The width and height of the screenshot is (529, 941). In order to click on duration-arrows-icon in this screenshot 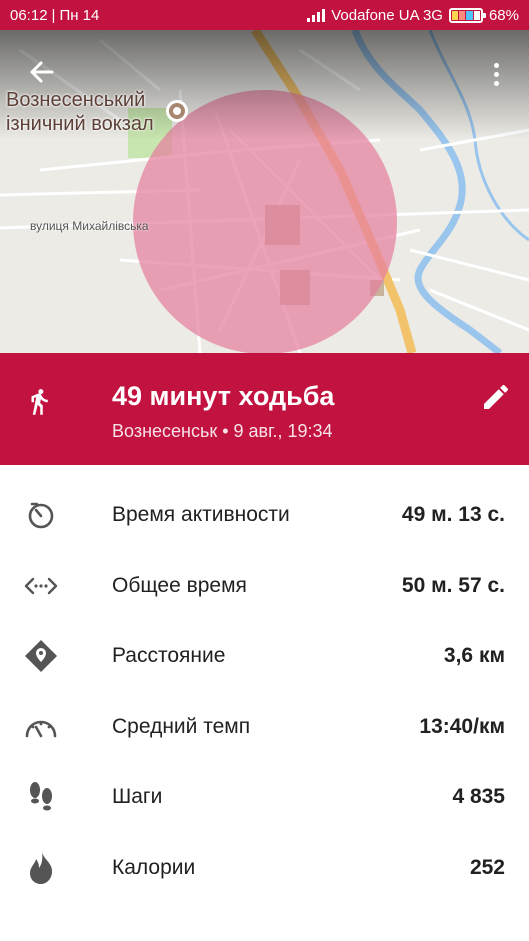, I will do `click(41, 586)`.